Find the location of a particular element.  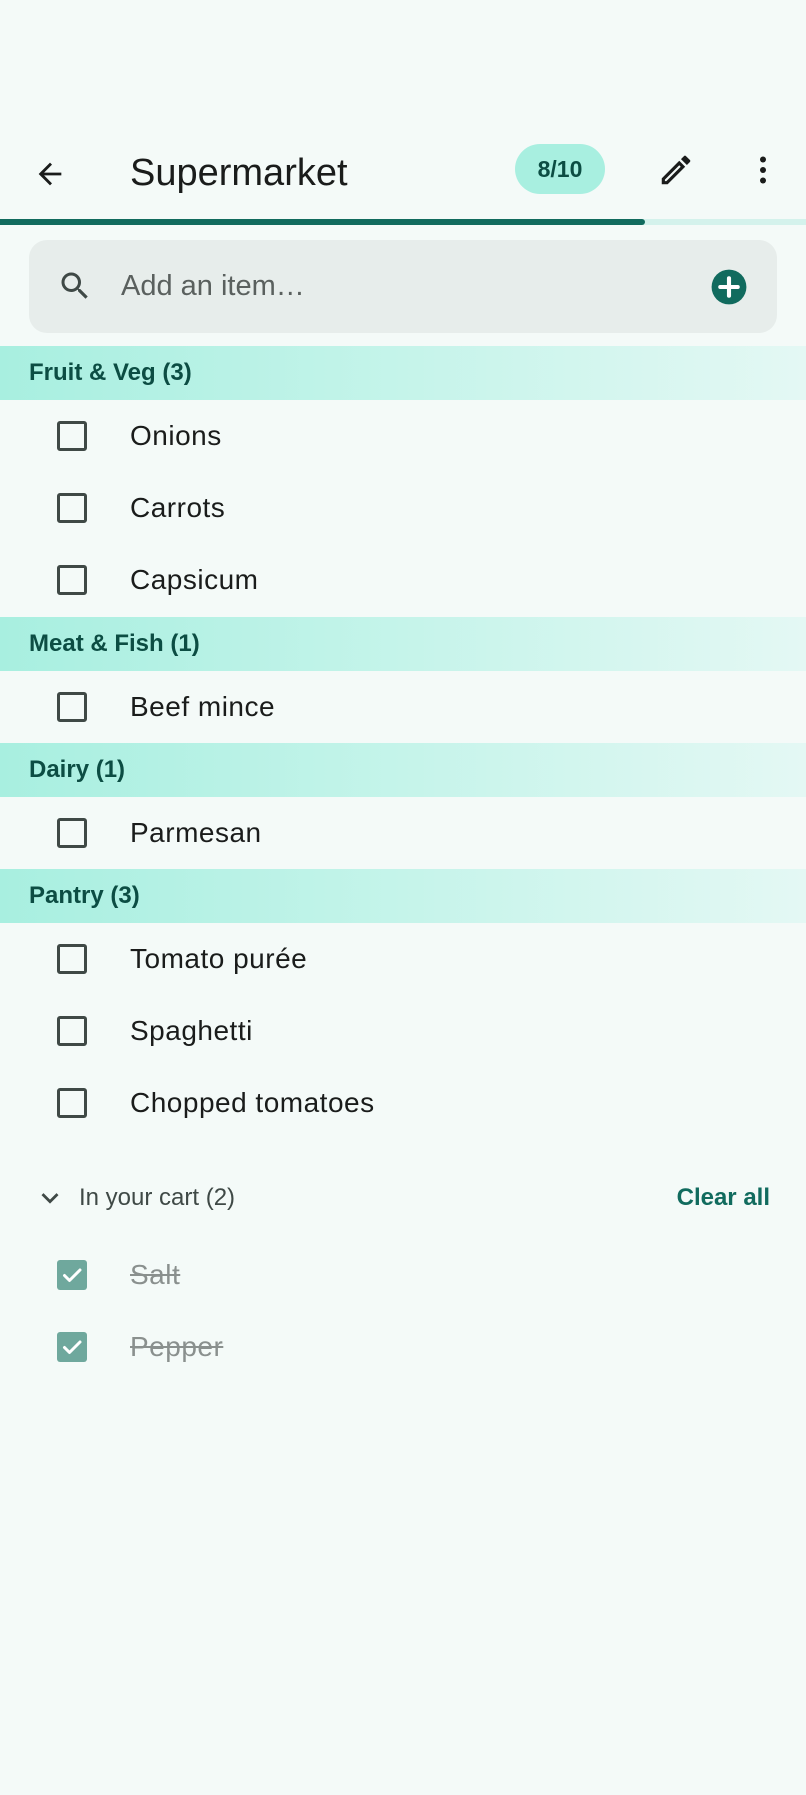

list-item: Parmesan is located at coordinates (403, 833).